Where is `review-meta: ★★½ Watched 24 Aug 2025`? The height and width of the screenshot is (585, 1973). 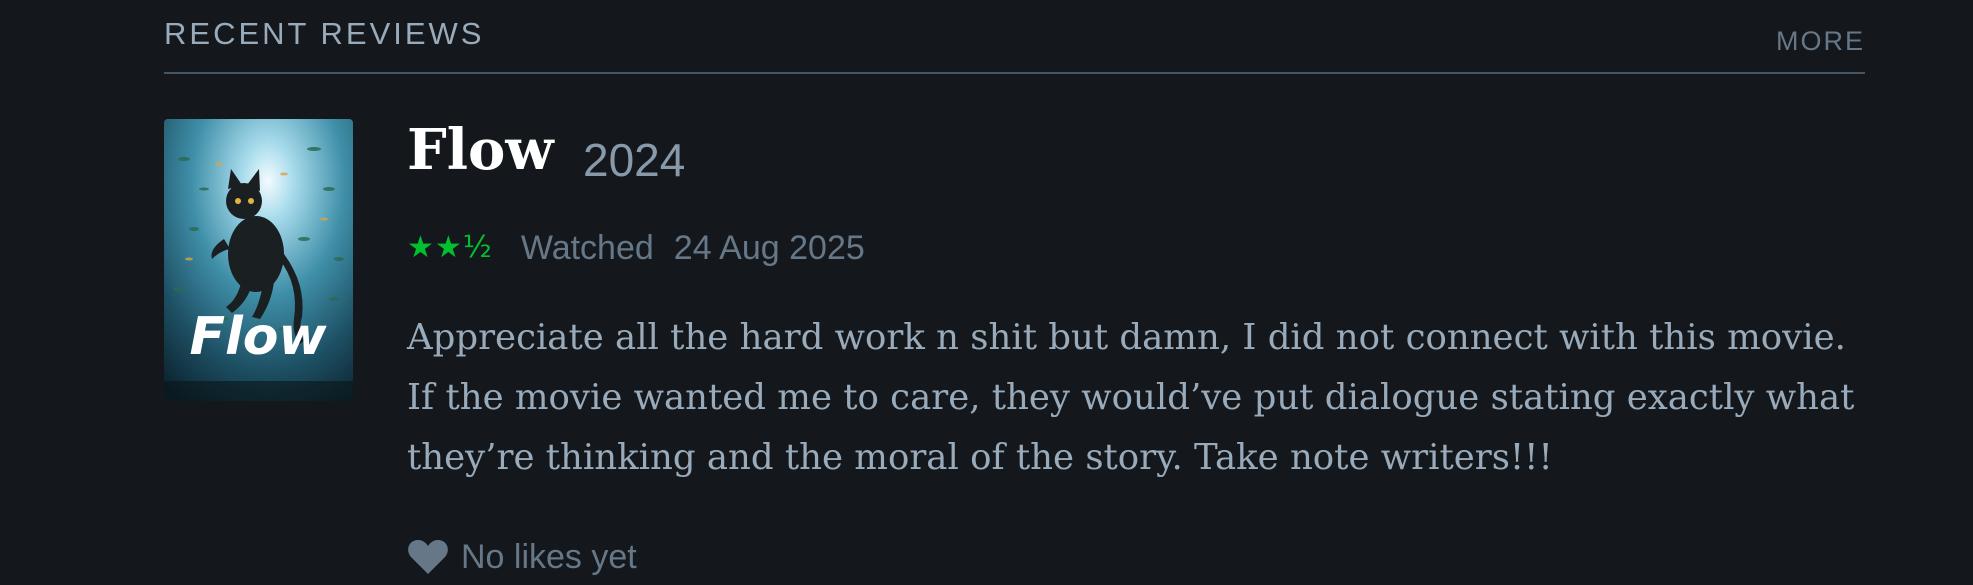 review-meta: ★★½ Watched 24 Aug 2025 is located at coordinates (636, 248).